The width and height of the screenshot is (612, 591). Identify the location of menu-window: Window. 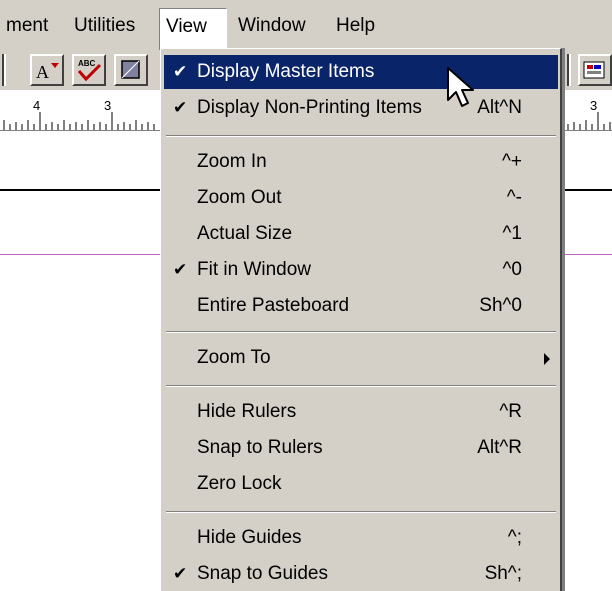
(272, 26).